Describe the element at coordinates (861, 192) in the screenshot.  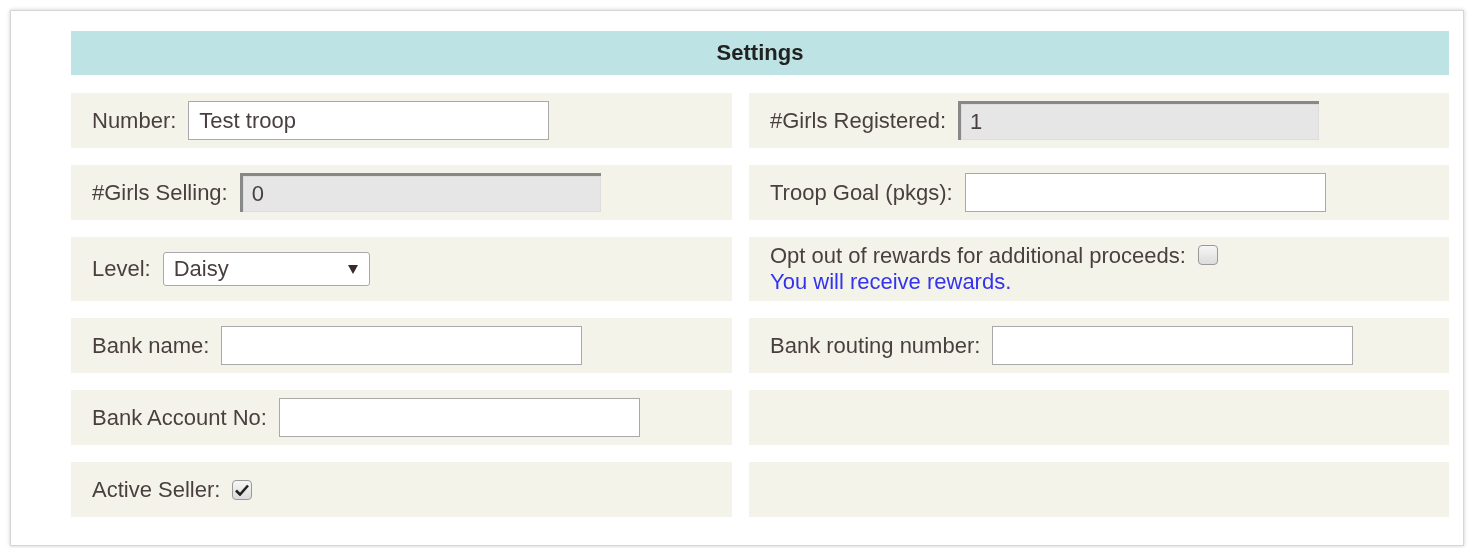
I see `field-label: Troop Goal (pkgs):` at that location.